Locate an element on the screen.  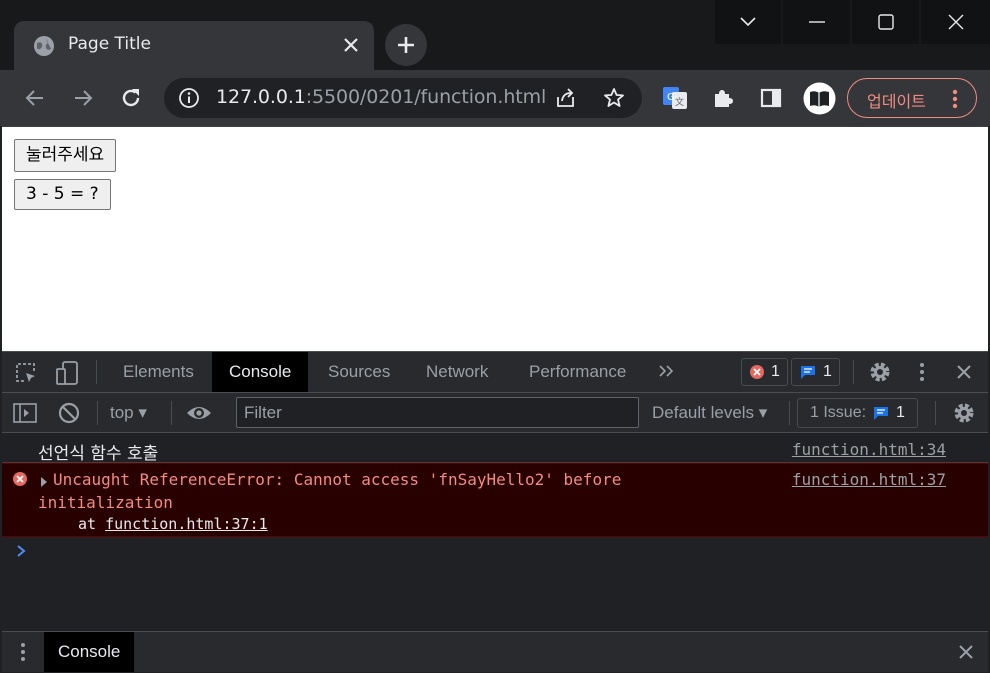
console-settings-gear-icon is located at coordinates (964, 413).